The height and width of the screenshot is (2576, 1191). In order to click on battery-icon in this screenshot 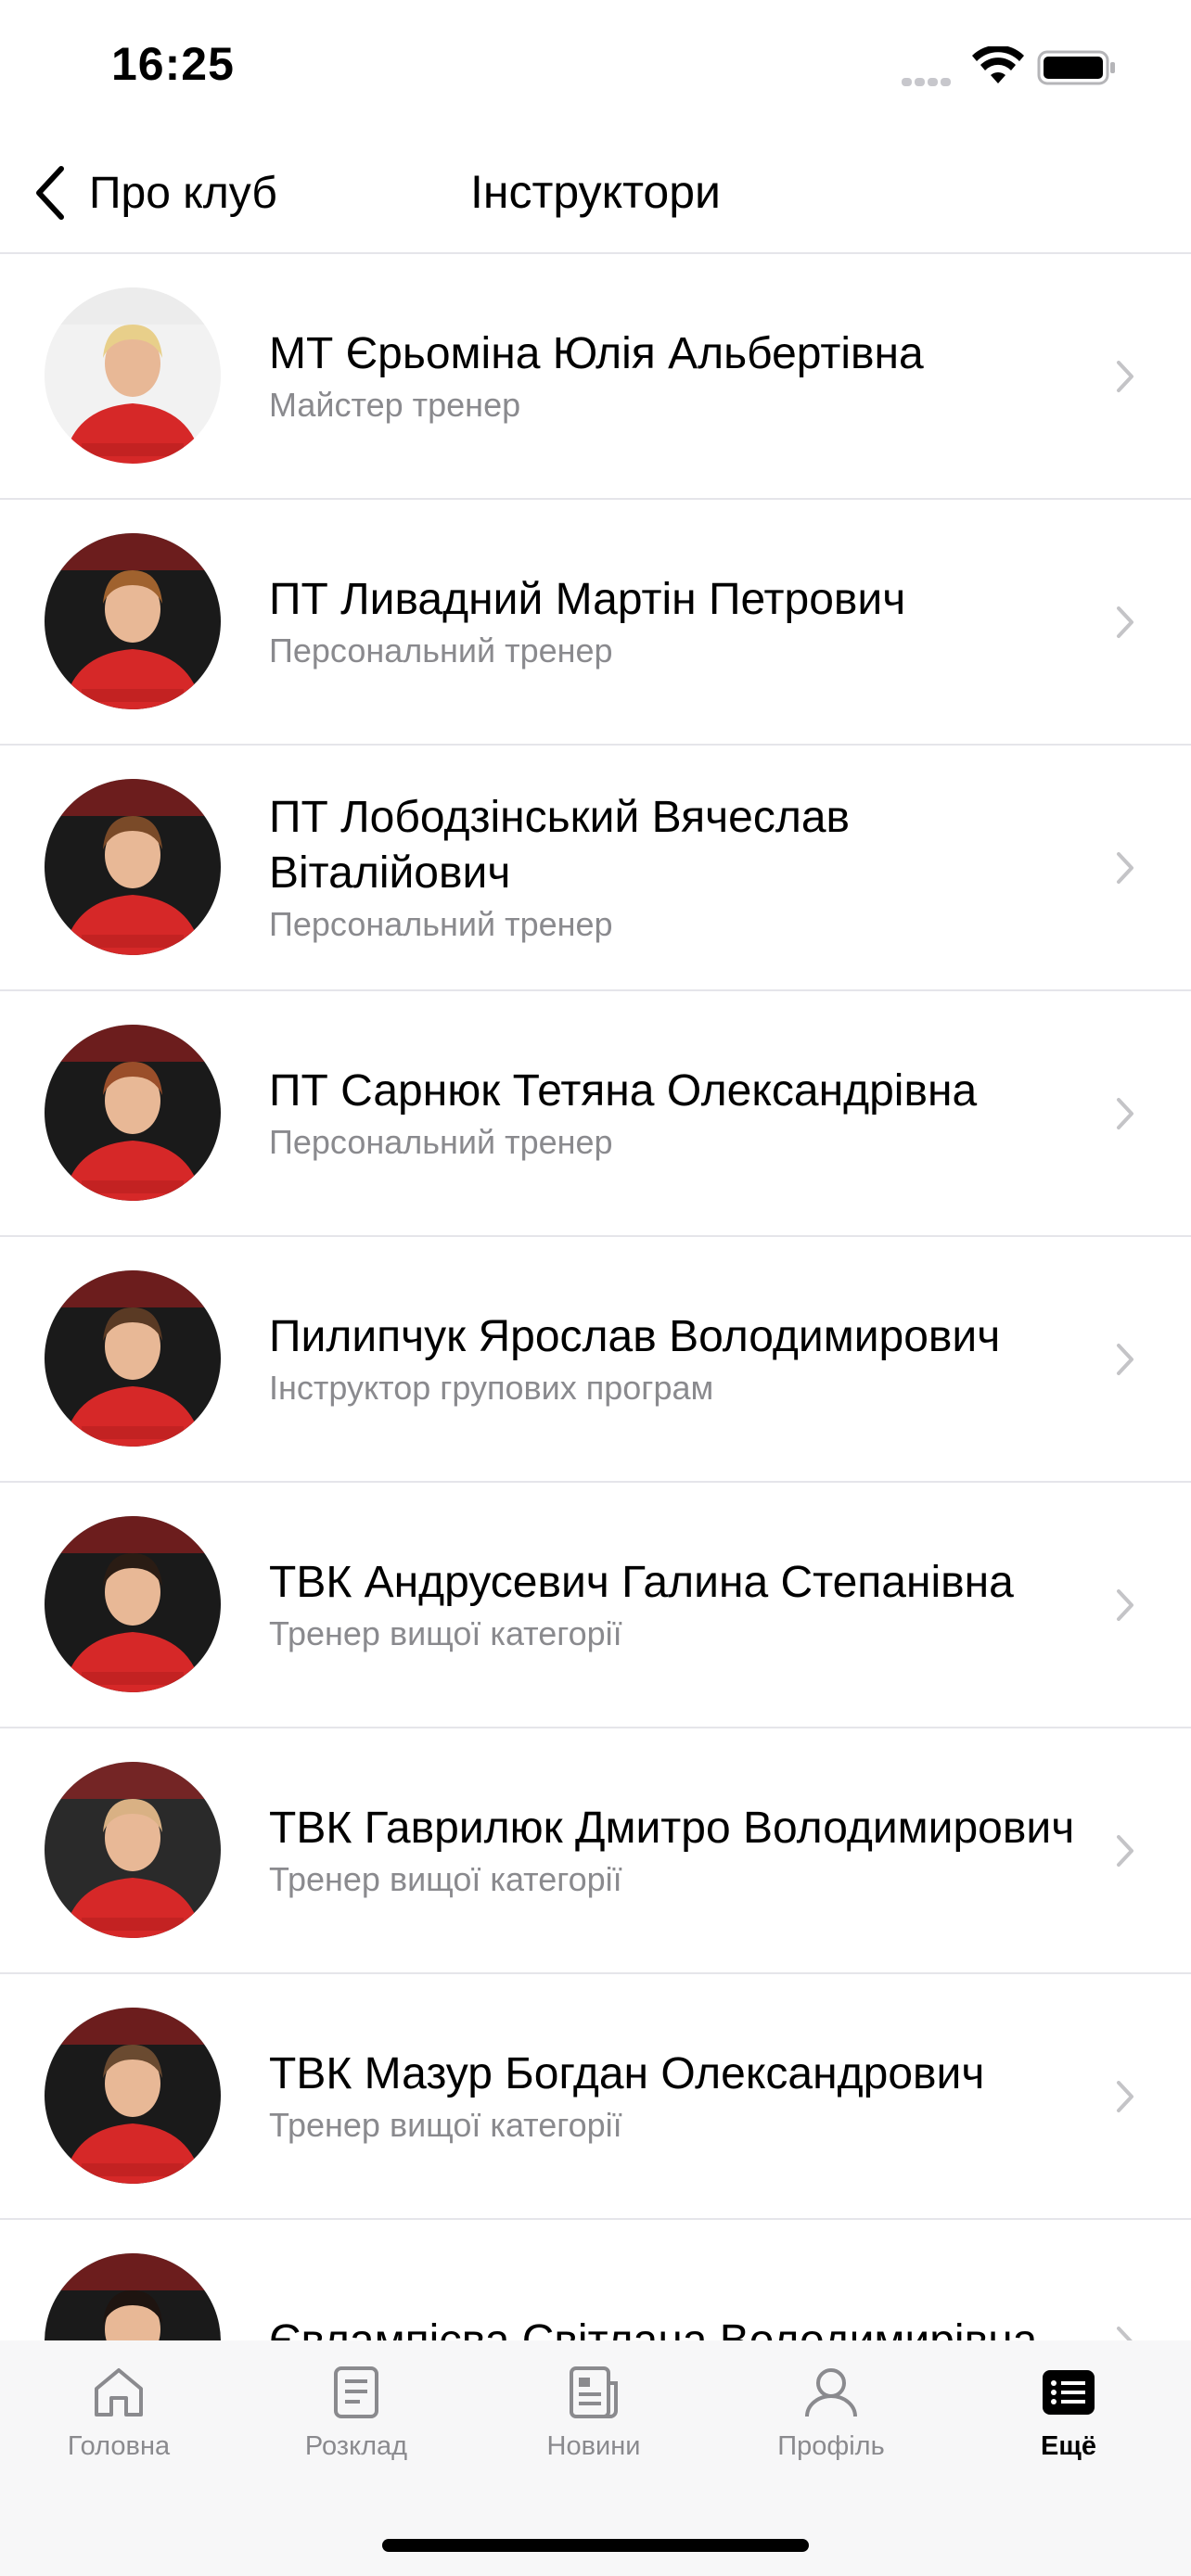, I will do `click(1076, 67)`.